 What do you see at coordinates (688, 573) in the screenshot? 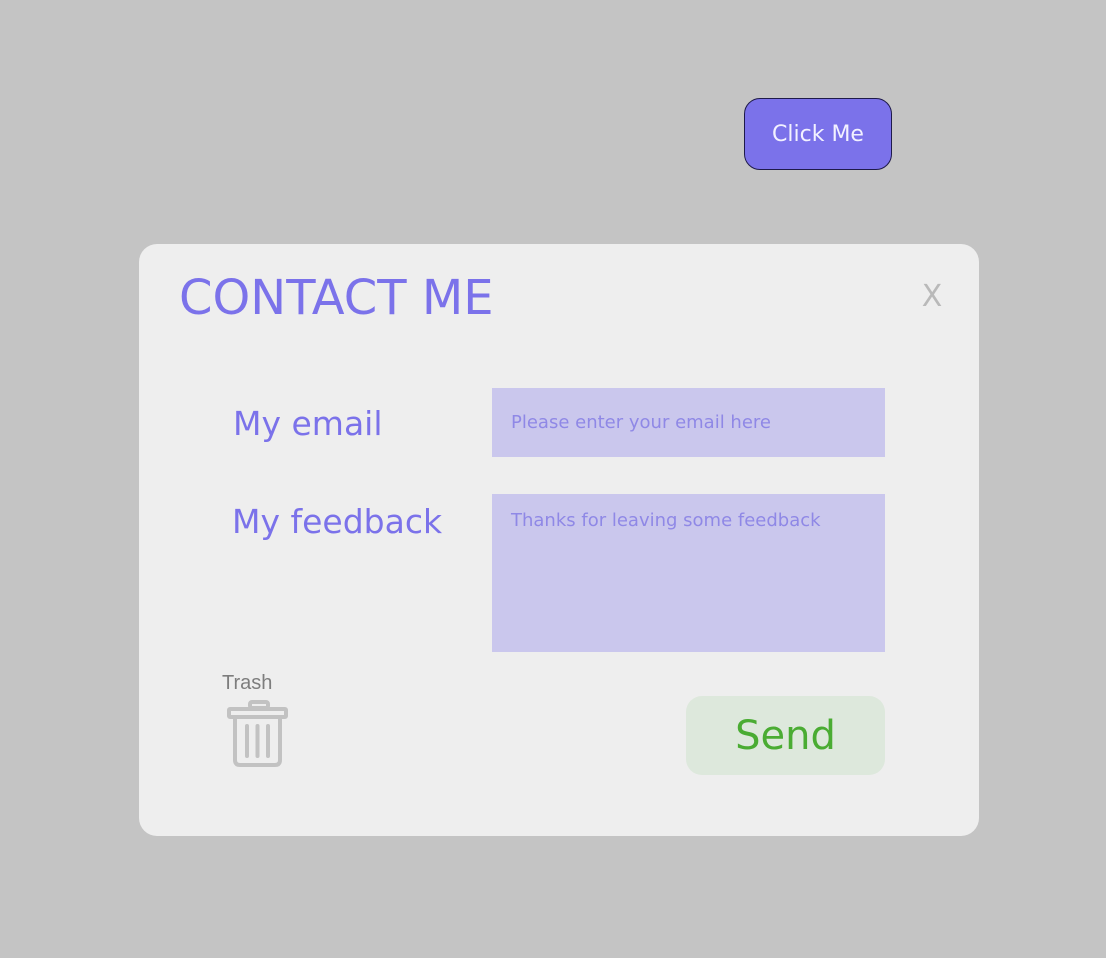
I see `feedback-textarea` at bounding box center [688, 573].